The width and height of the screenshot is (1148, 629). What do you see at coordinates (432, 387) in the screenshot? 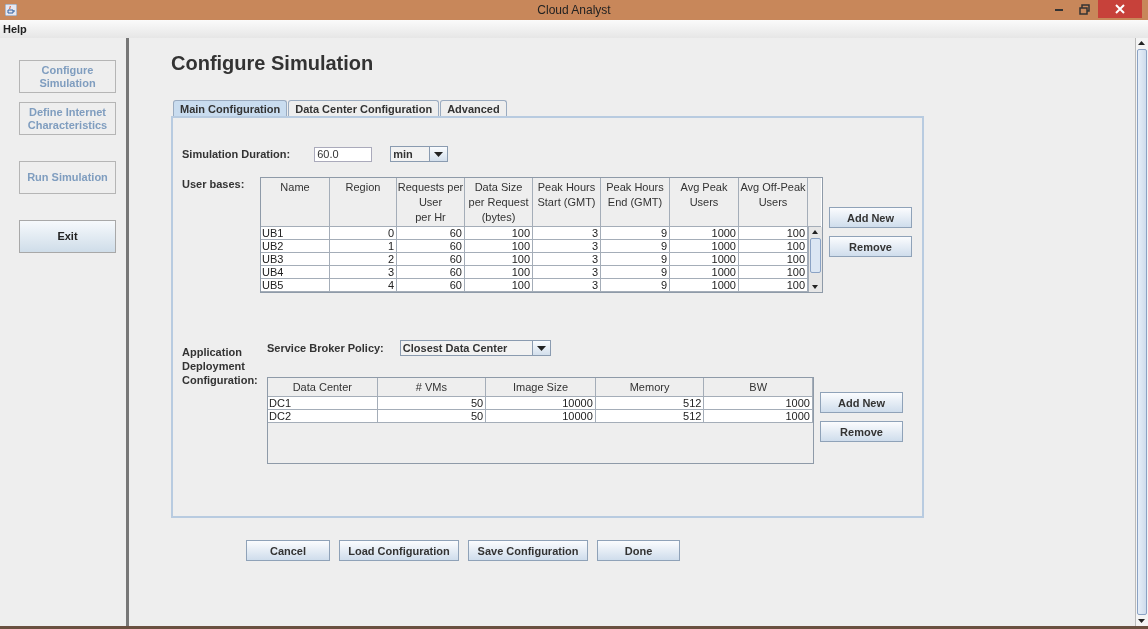
I see `column-header: # VMs` at bounding box center [432, 387].